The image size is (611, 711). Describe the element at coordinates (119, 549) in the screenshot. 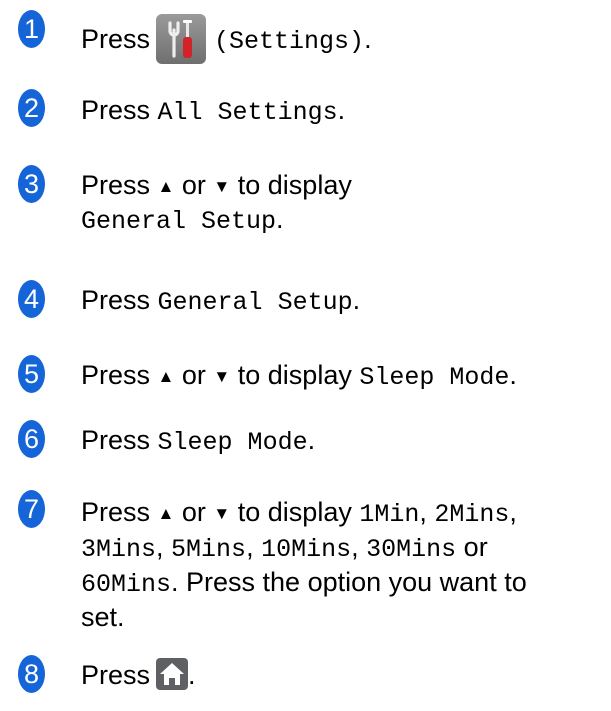

I see `option-3mins: 3Mins` at that location.